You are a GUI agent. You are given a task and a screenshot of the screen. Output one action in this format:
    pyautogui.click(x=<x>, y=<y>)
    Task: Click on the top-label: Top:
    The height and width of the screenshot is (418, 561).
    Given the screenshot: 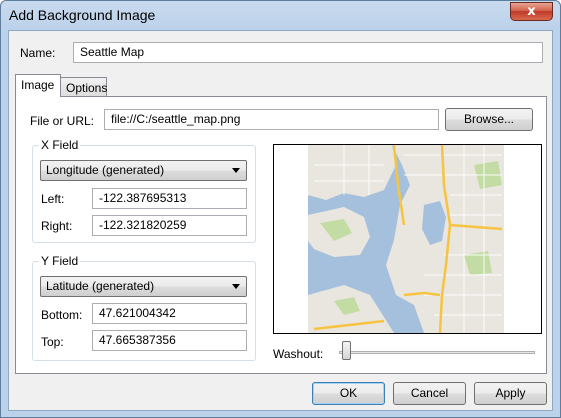 What is the action you would take?
    pyautogui.click(x=52, y=342)
    